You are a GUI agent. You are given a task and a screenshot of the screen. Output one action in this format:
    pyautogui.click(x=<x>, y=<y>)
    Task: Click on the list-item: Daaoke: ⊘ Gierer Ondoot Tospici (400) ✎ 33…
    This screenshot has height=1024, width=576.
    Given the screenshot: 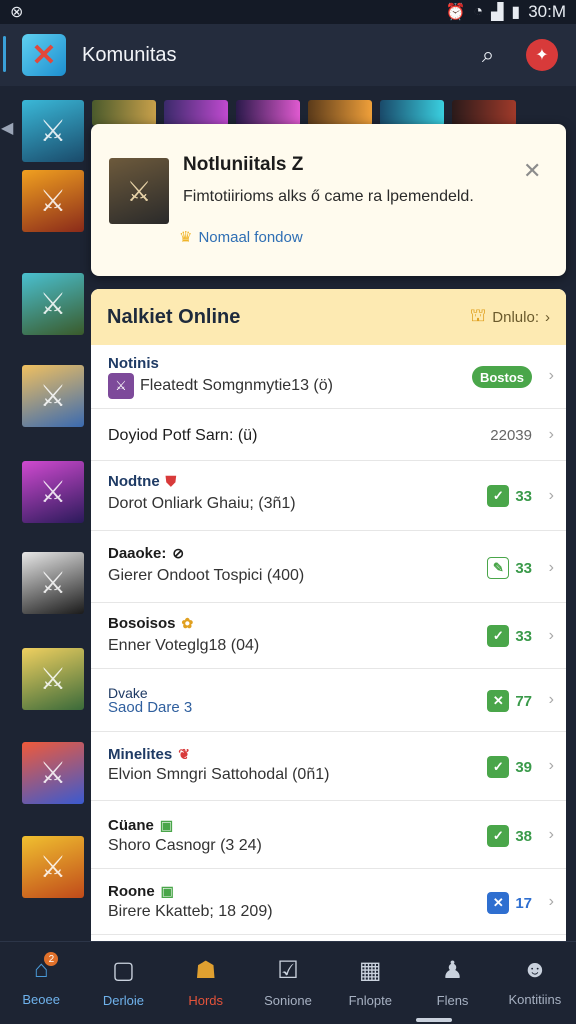 What is the action you would take?
    pyautogui.click(x=328, y=567)
    